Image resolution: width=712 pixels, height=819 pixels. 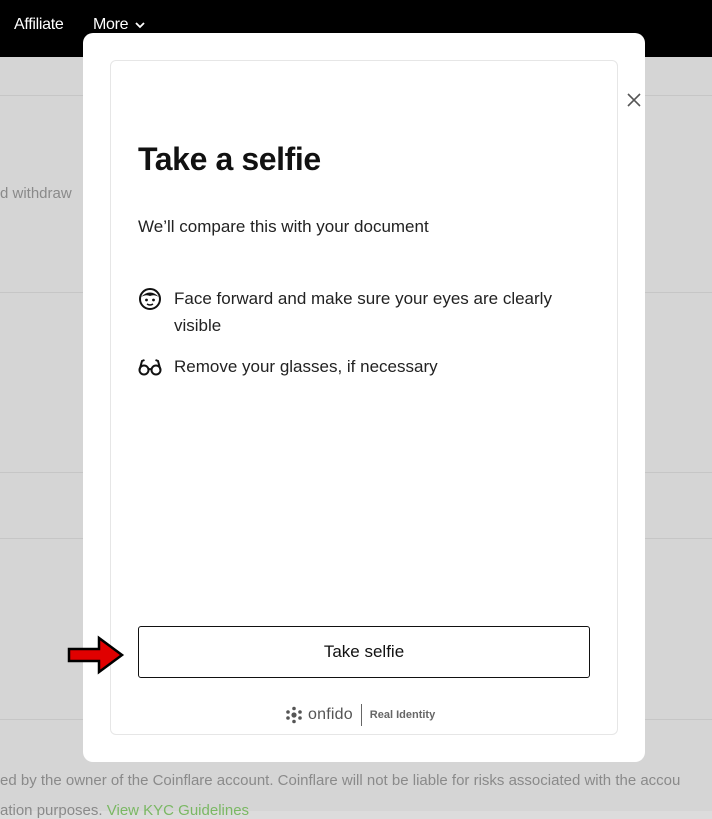 What do you see at coordinates (330, 714) in the screenshot?
I see `onfido-brand: onfido` at bounding box center [330, 714].